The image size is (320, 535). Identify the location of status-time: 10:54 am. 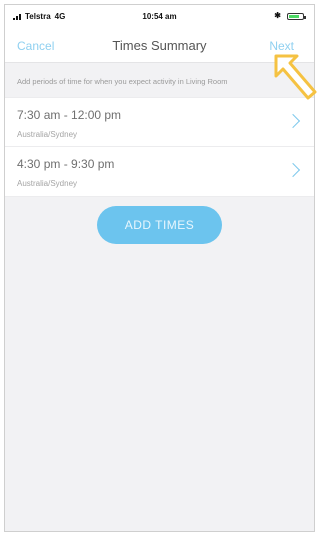
(159, 16).